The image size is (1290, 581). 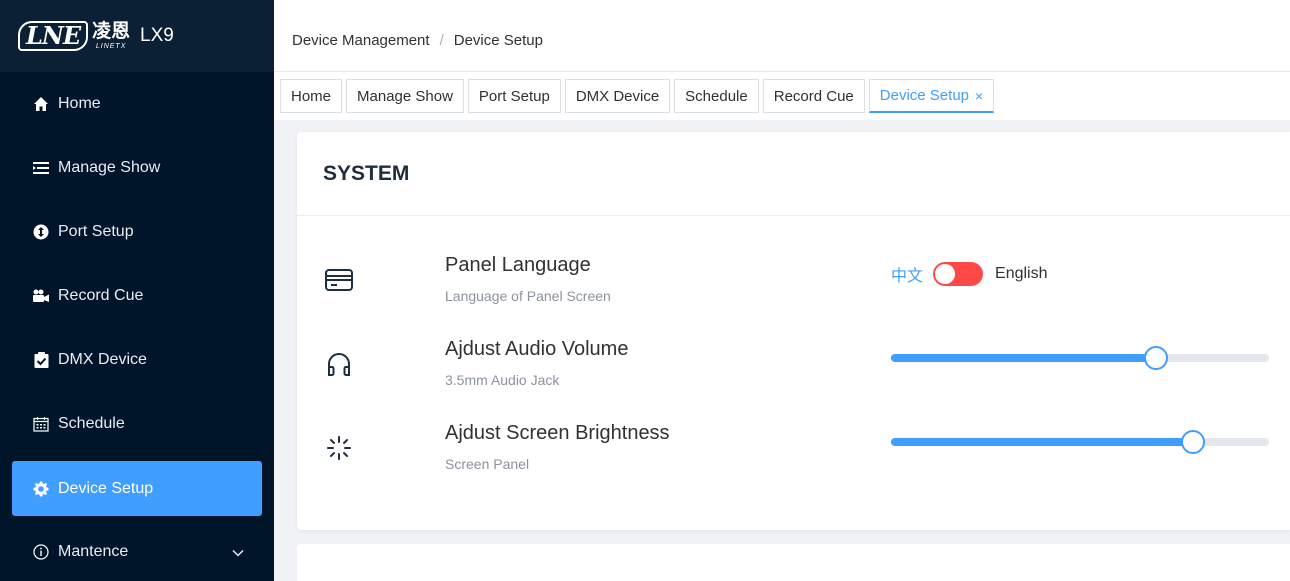 I want to click on setting-subtitle: 3.5mm Audio Jack, so click(x=502, y=380).